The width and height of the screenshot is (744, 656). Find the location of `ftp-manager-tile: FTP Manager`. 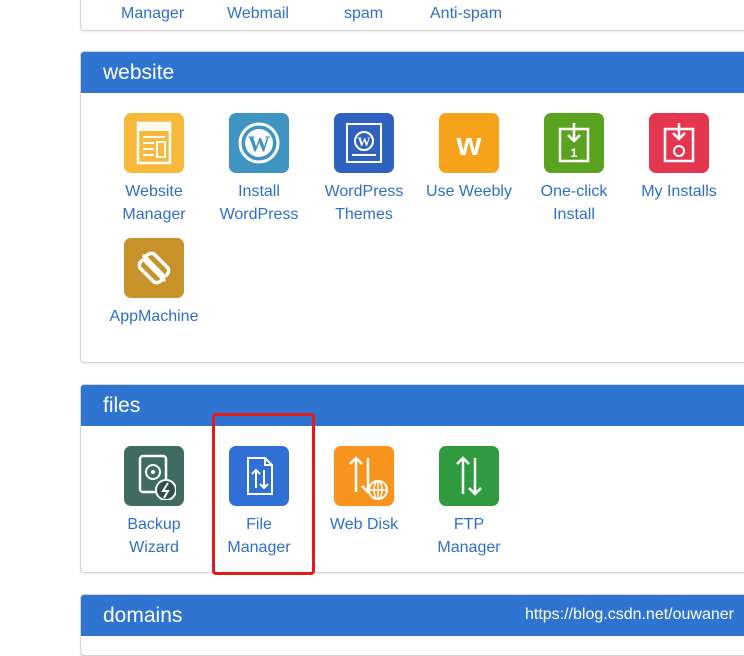

ftp-manager-tile: FTP Manager is located at coordinates (469, 502).